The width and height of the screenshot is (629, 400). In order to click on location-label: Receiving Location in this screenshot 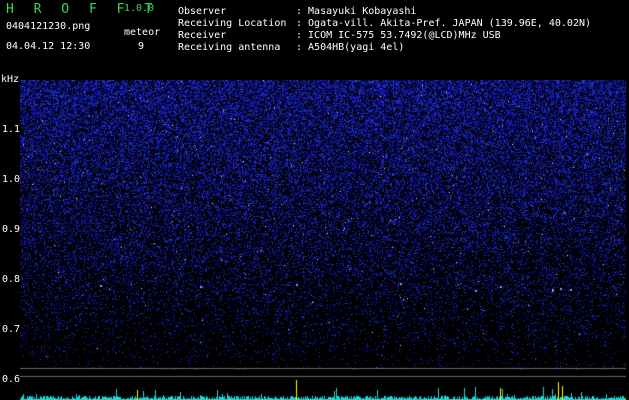, I will do `click(232, 23)`.